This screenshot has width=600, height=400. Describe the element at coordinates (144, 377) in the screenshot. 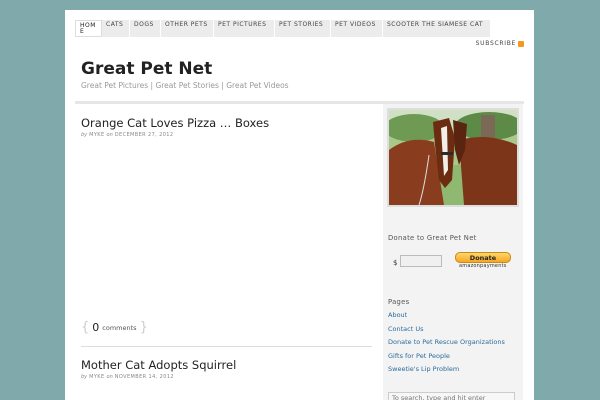

I see `post-date: NOVEMBER 14, 2012` at that location.